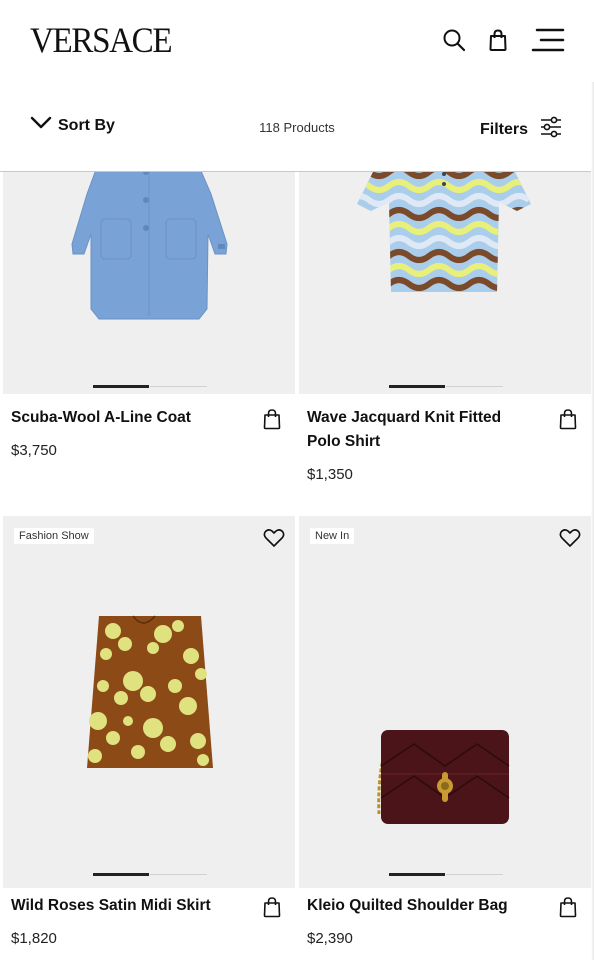  What do you see at coordinates (498, 40) in the screenshot?
I see `shopping-bag-icon` at bounding box center [498, 40].